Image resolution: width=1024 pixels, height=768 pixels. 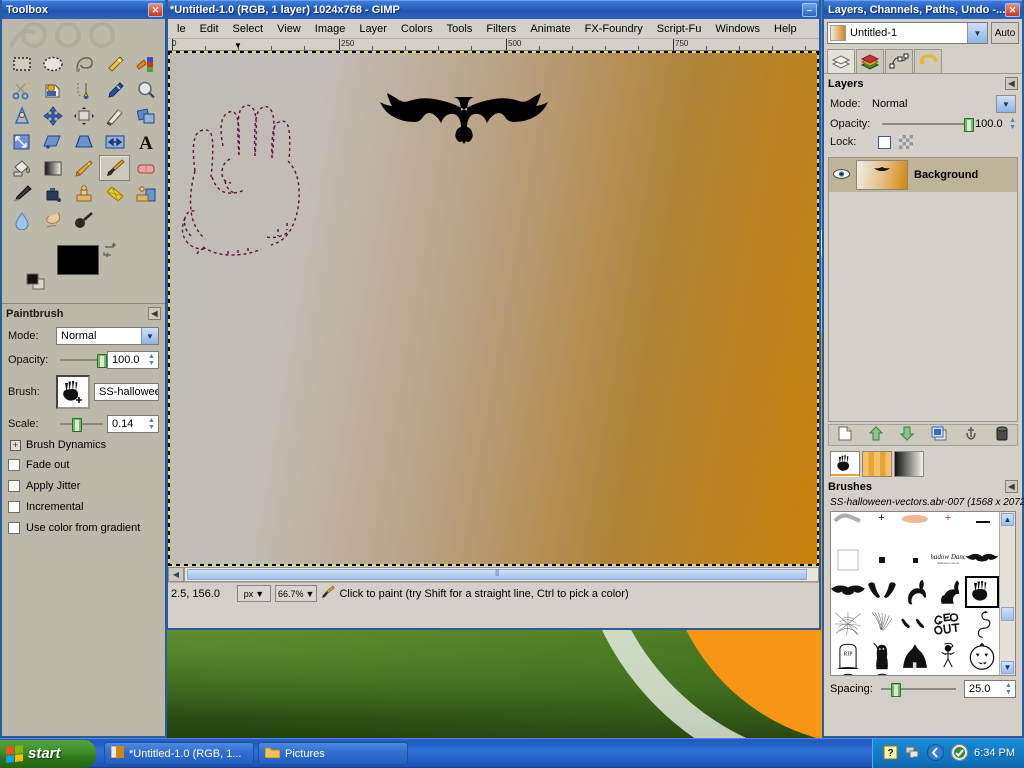 I want to click on layers-tab, so click(x=841, y=61).